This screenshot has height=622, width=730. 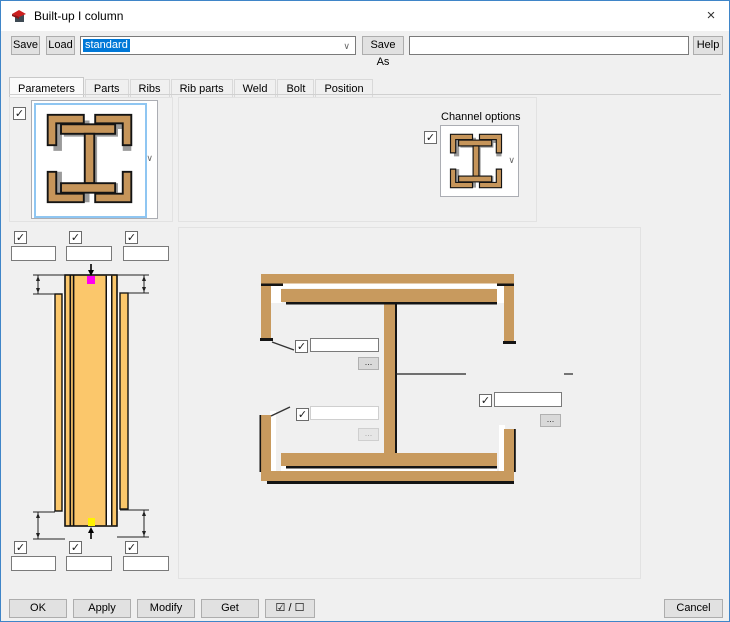 What do you see at coordinates (19, 113) in the screenshot?
I see `profile-checkbox: ✓` at bounding box center [19, 113].